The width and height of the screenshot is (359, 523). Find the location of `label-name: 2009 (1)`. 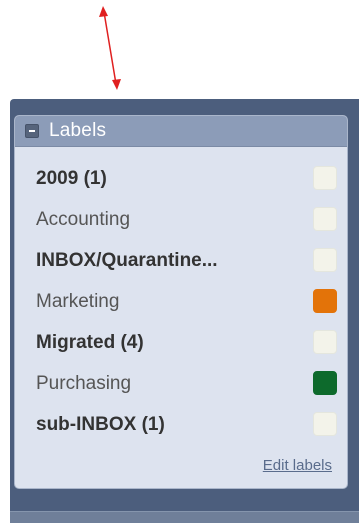

label-name: 2009 (1) is located at coordinates (71, 178).